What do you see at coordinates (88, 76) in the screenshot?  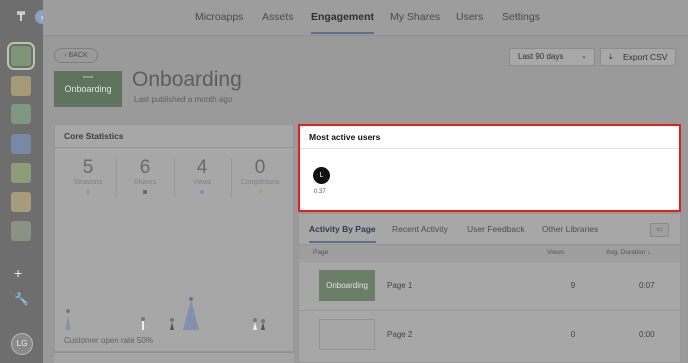 I see `thumbnail-brand: brand` at bounding box center [88, 76].